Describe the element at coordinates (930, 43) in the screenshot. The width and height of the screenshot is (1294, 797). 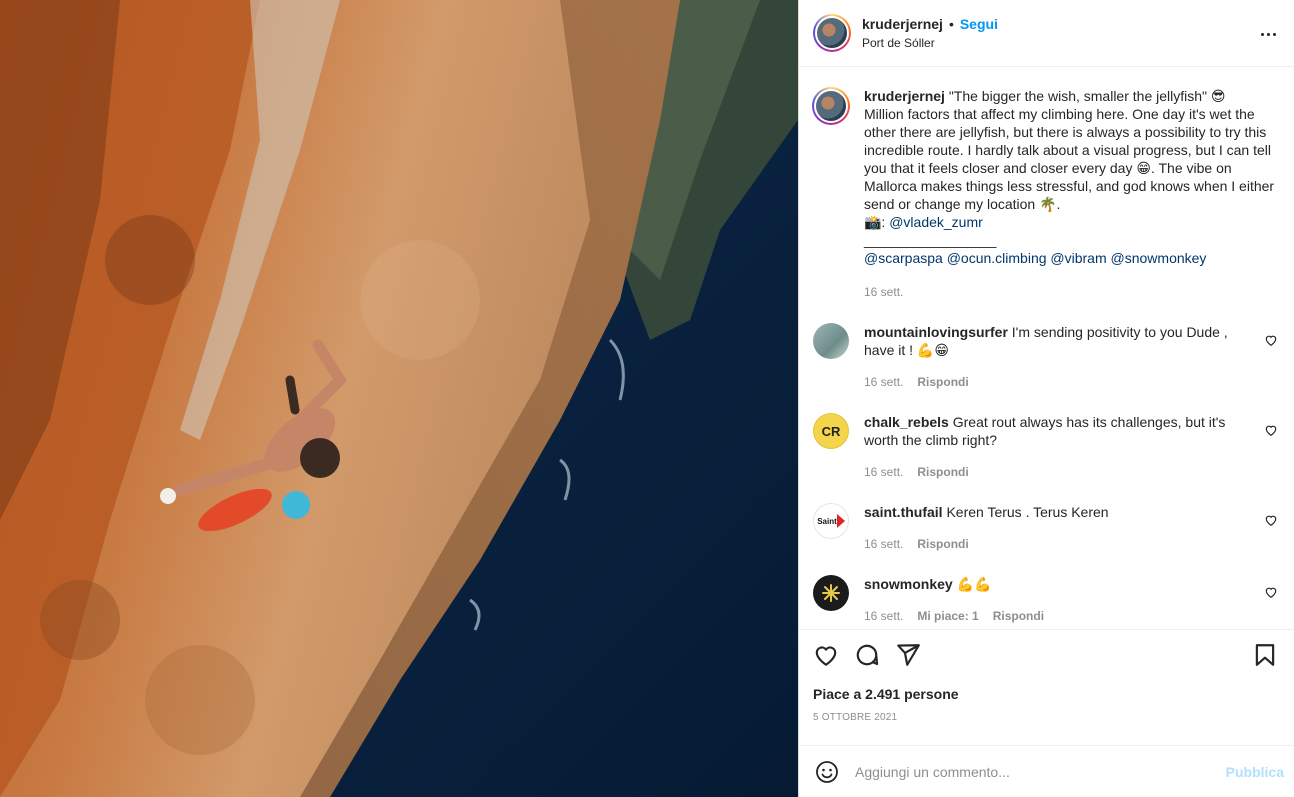
I see `post-location: Port de Sóller` at that location.